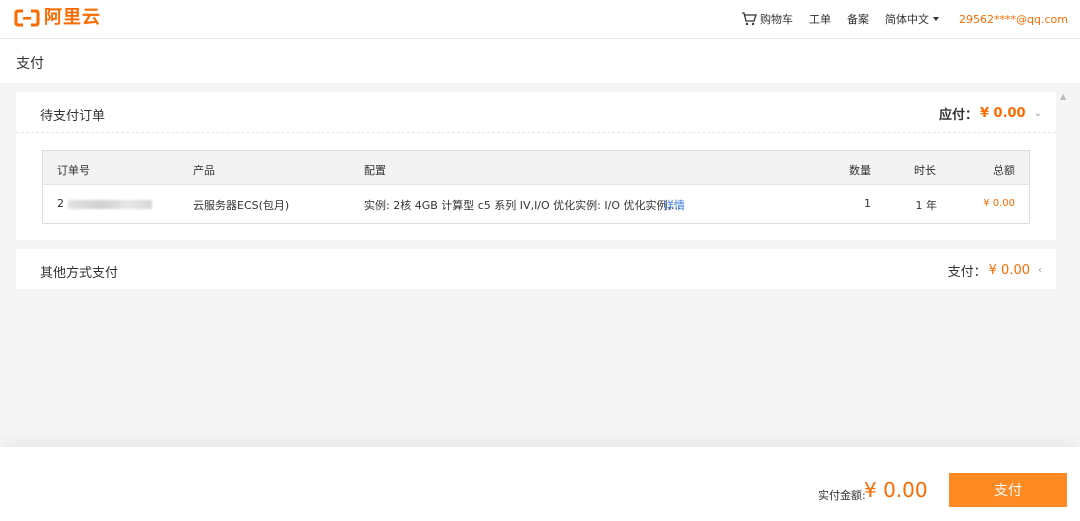 This screenshot has height=521, width=1080. What do you see at coordinates (1002, 113) in the screenshot?
I see `amount-due-value: ¥ 0.00` at bounding box center [1002, 113].